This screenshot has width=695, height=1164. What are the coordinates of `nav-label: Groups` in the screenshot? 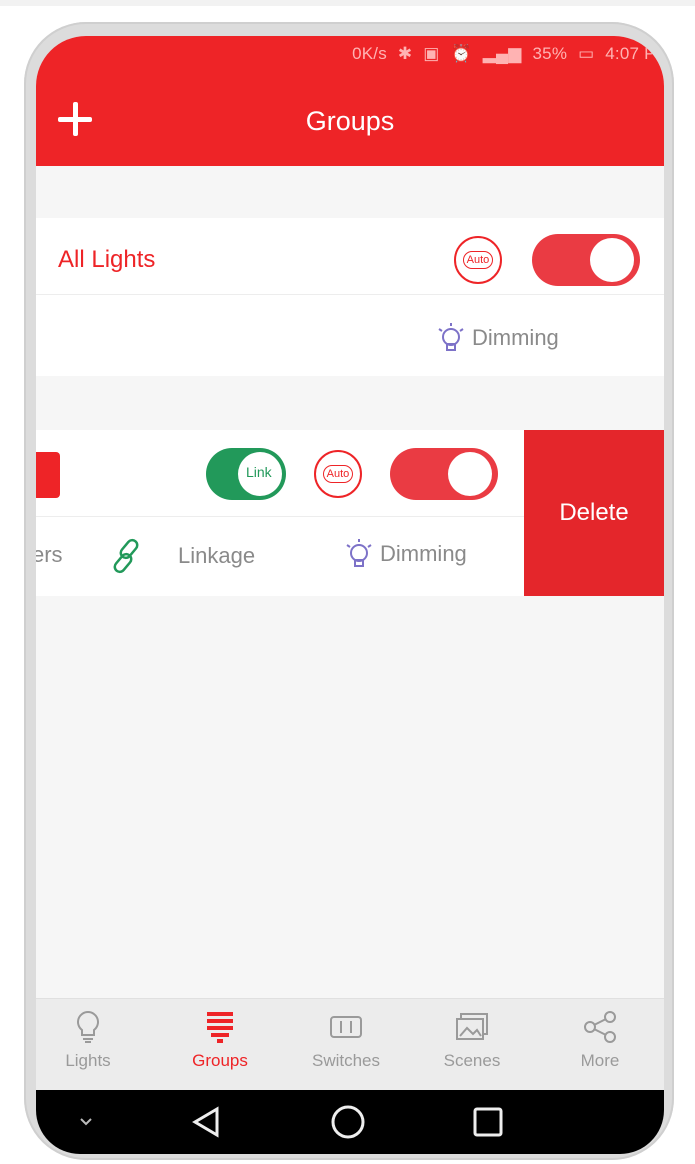 It's located at (220, 1060).